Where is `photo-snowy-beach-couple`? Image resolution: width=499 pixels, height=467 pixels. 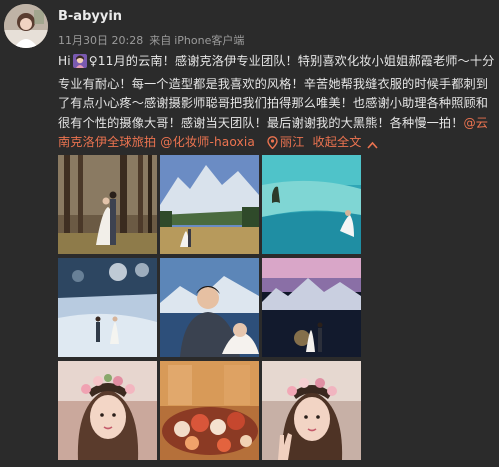 photo-snowy-beach-couple is located at coordinates (107, 307).